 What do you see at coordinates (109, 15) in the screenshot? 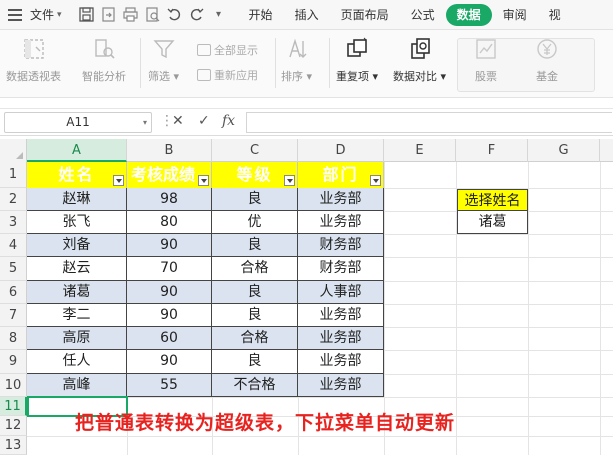
I see `export-icon` at bounding box center [109, 15].